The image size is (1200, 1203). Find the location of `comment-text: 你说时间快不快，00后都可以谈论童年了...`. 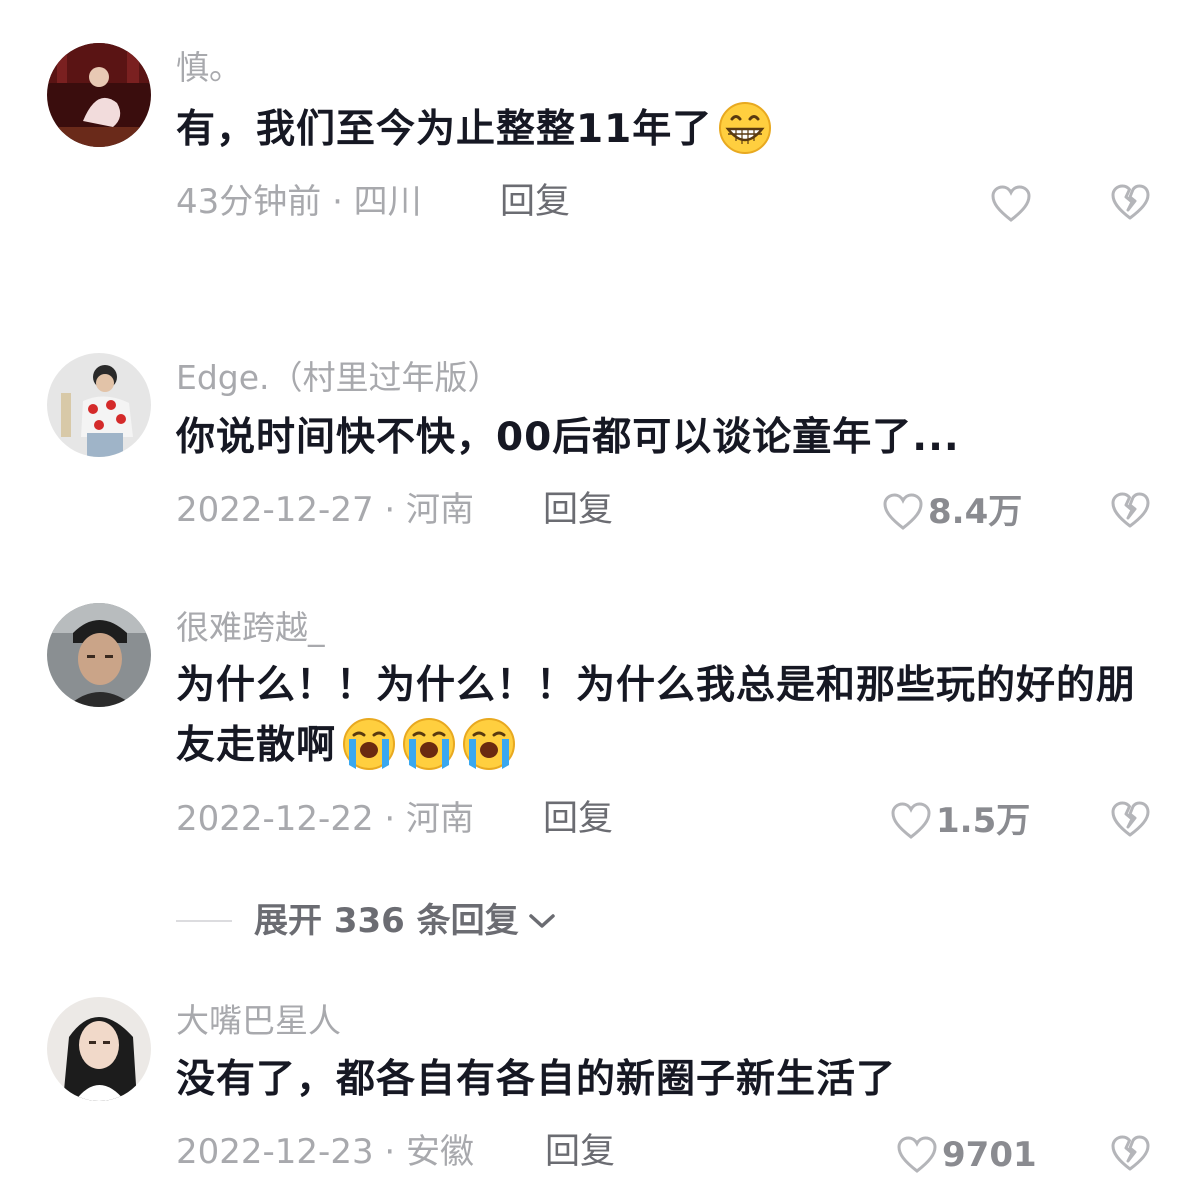

comment-text: 你说时间快不快，00后都可以谈论童年了... is located at coordinates (666, 438).